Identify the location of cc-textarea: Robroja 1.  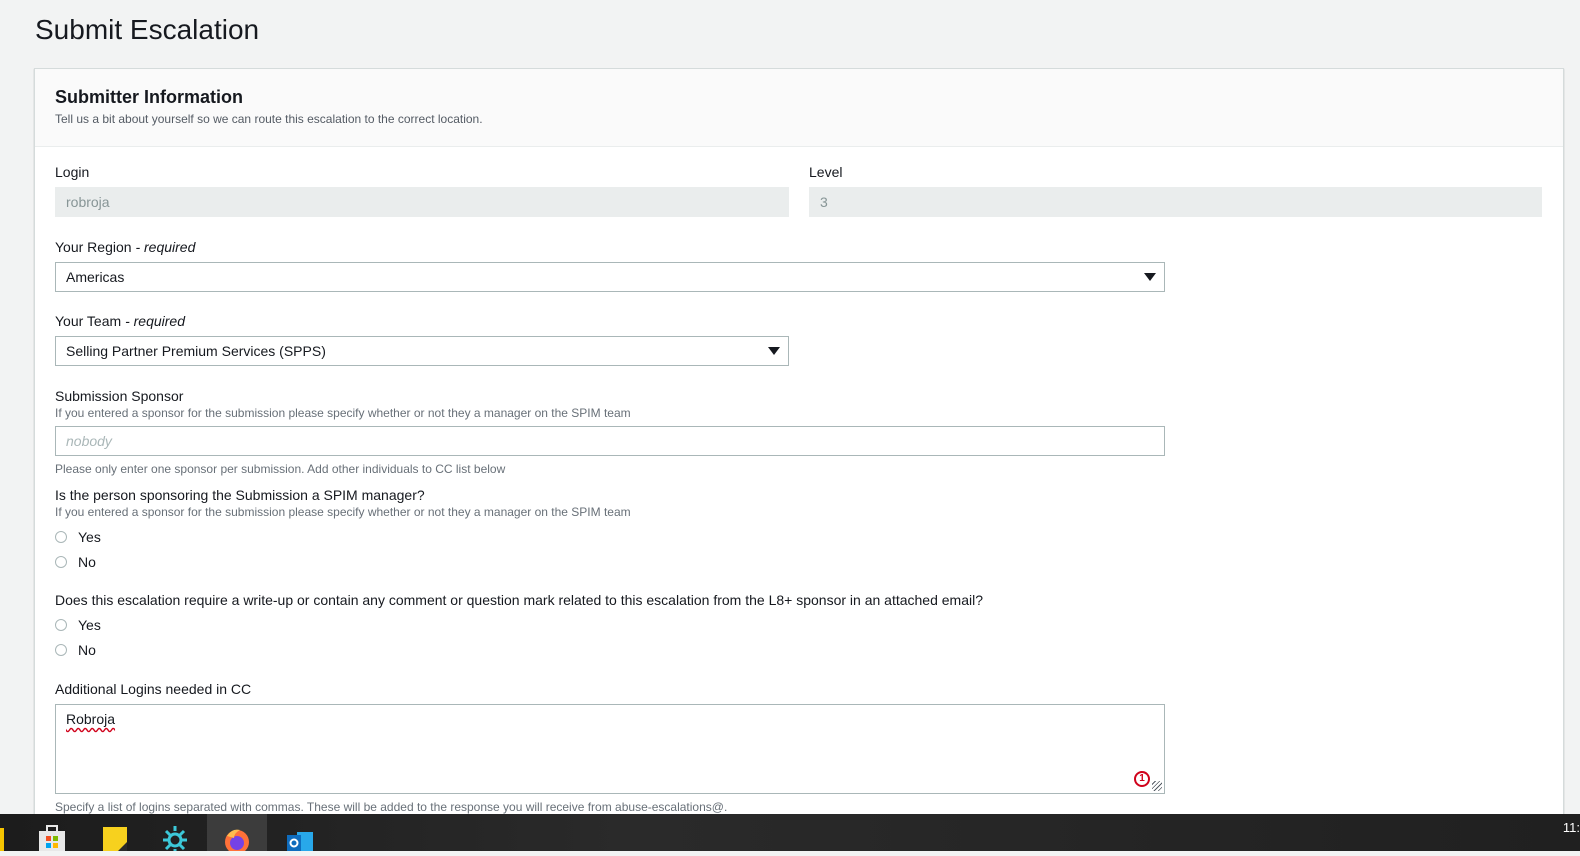
(610, 749).